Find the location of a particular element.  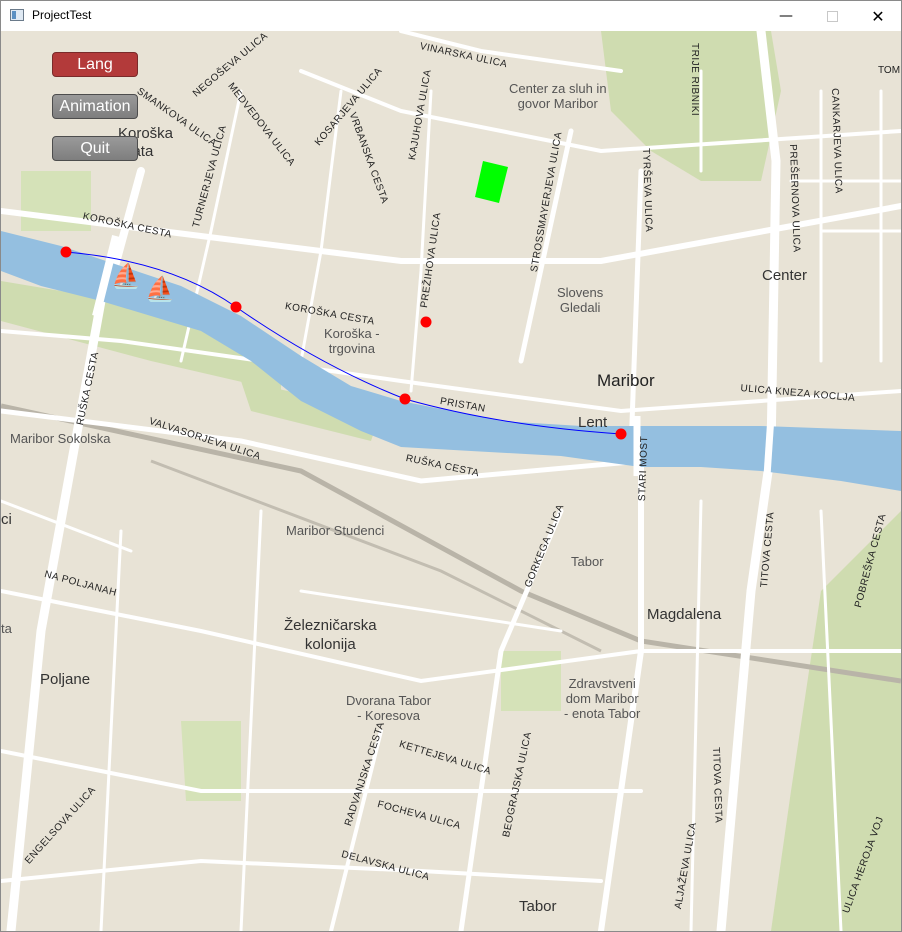

app-icon is located at coordinates (17, 15).